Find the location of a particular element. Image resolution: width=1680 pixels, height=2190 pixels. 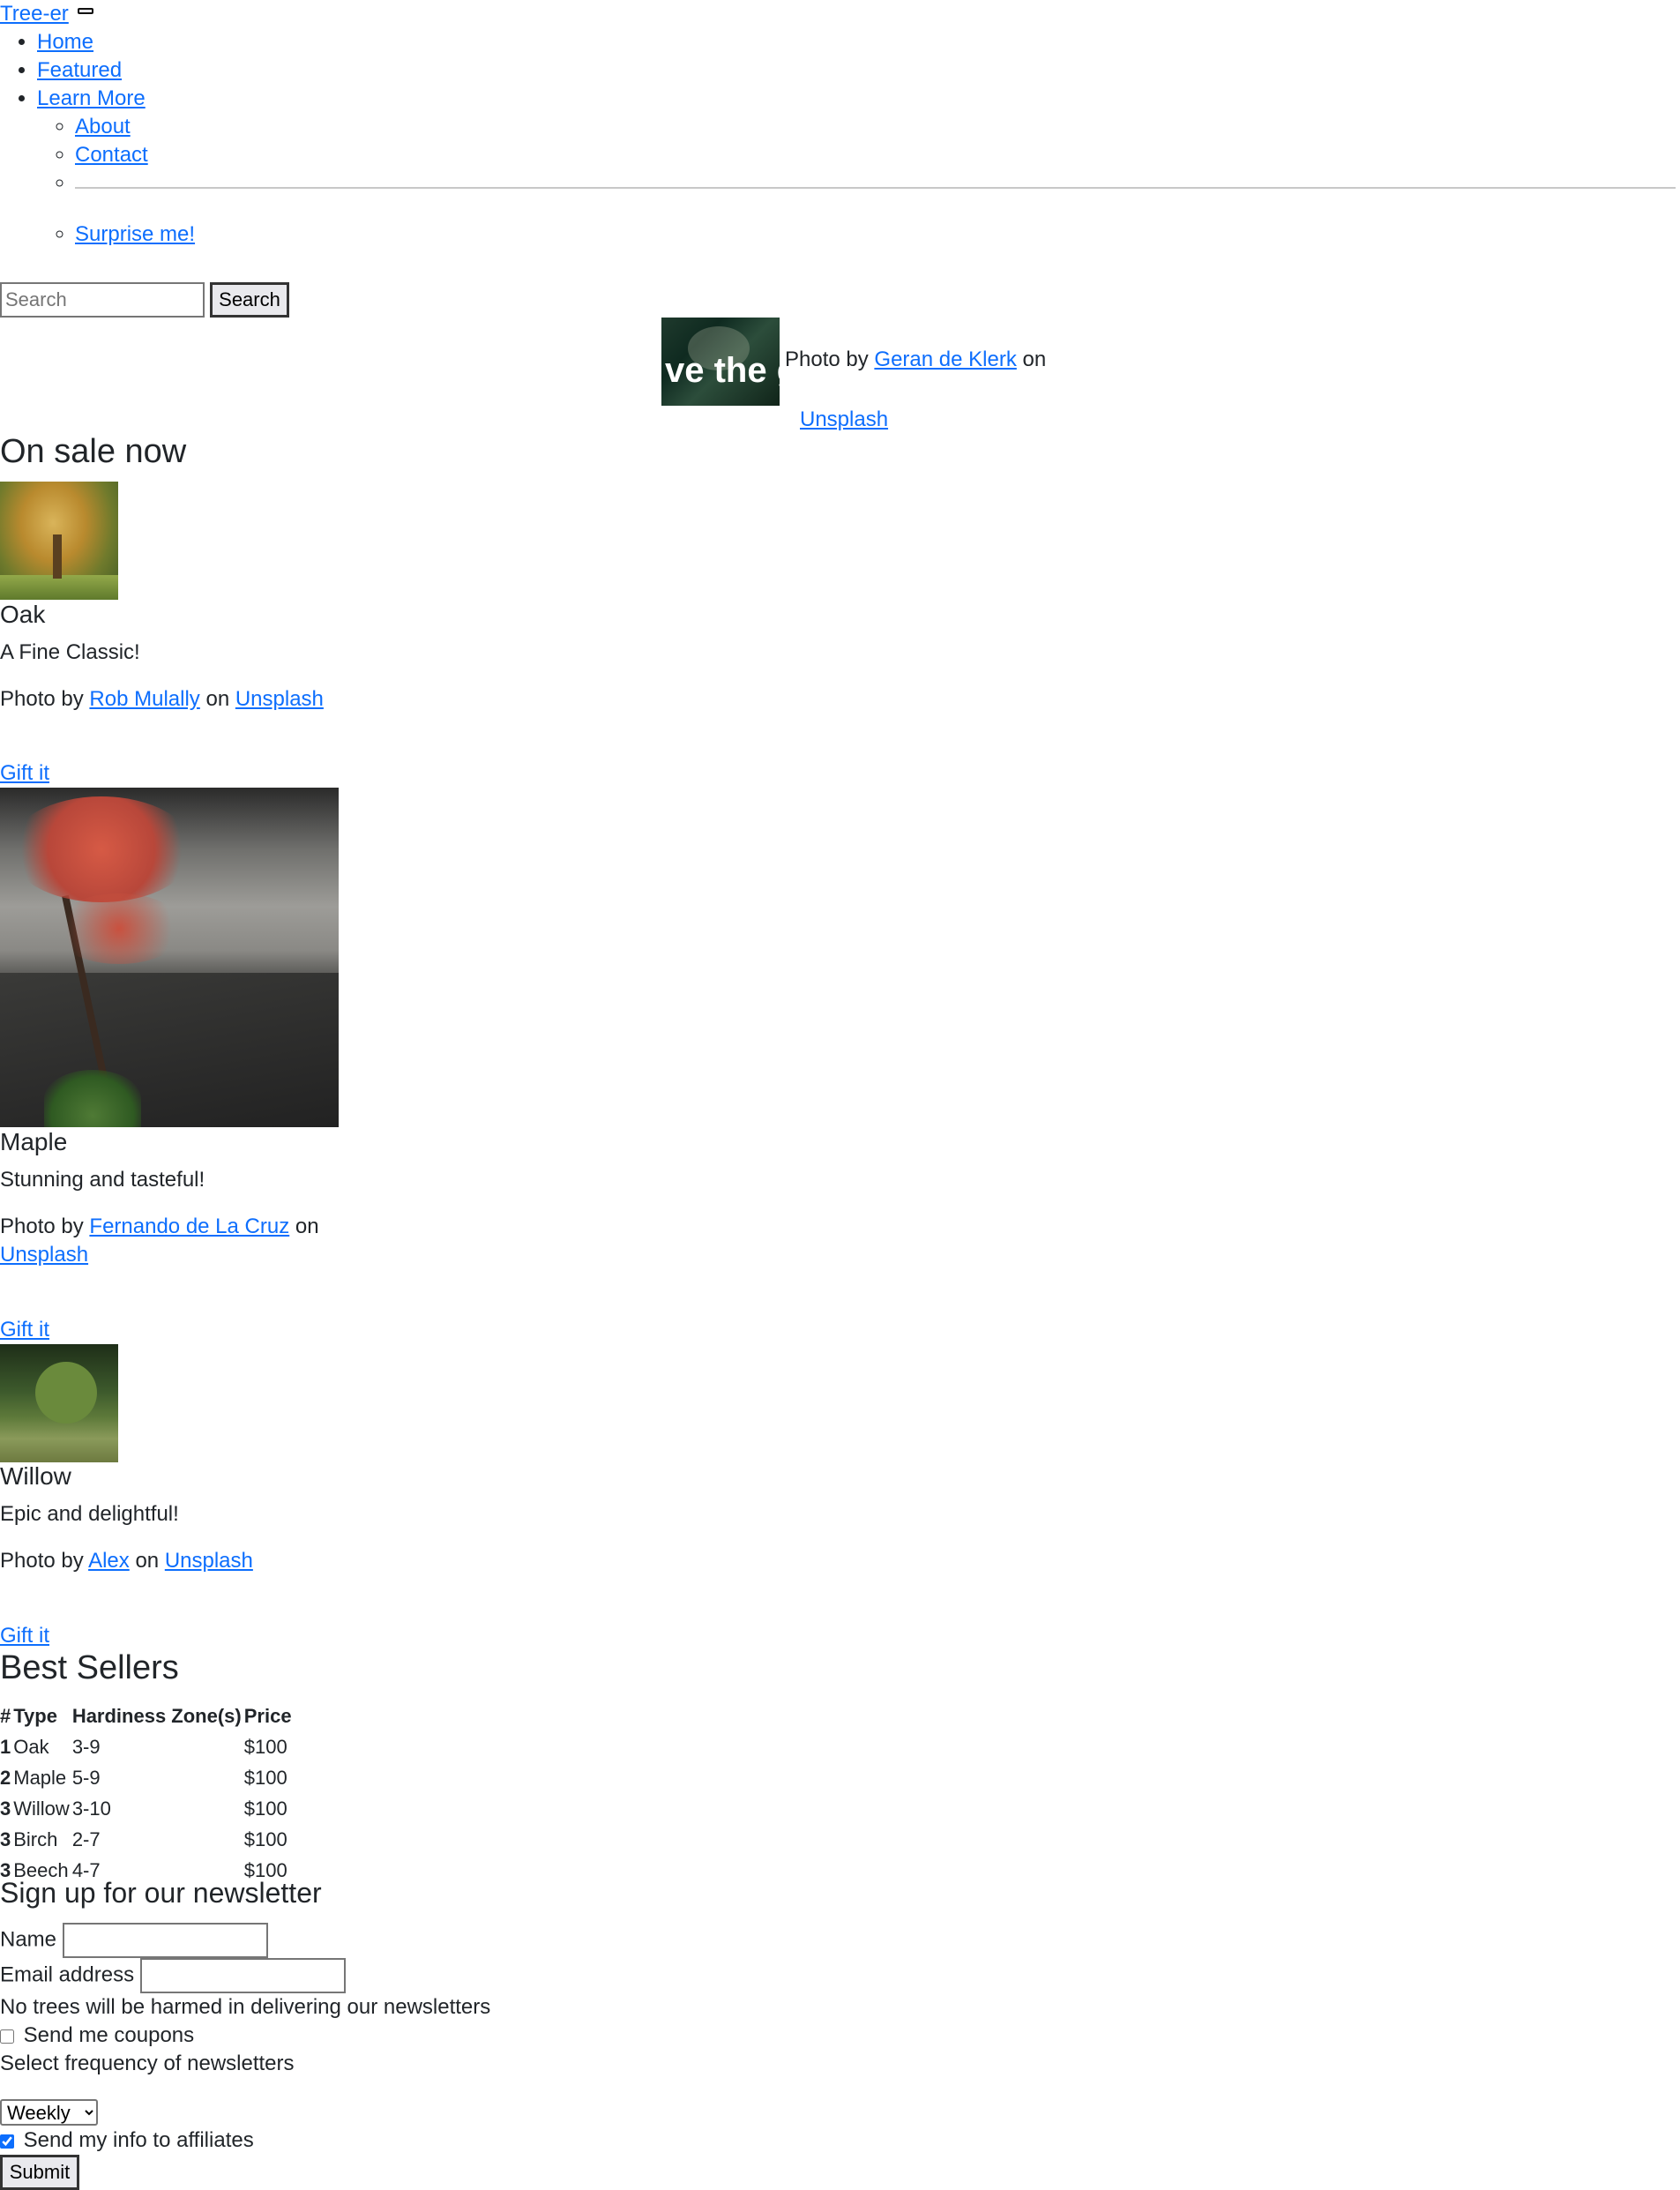

card-credit-willow: Photo by Alex on Unsplash is located at coordinates (126, 1561).